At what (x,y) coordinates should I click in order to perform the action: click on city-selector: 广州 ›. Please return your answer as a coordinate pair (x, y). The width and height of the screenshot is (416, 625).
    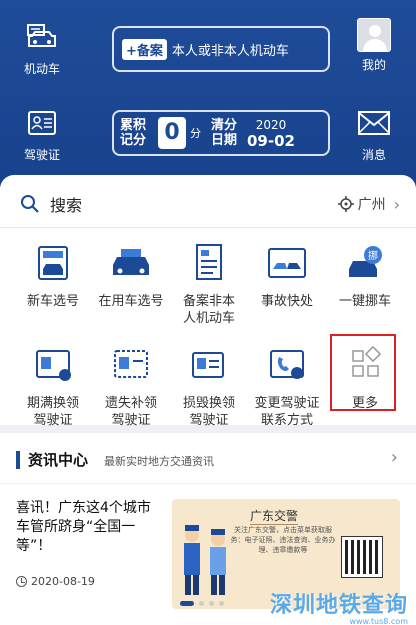
    Looking at the image, I should click on (368, 204).